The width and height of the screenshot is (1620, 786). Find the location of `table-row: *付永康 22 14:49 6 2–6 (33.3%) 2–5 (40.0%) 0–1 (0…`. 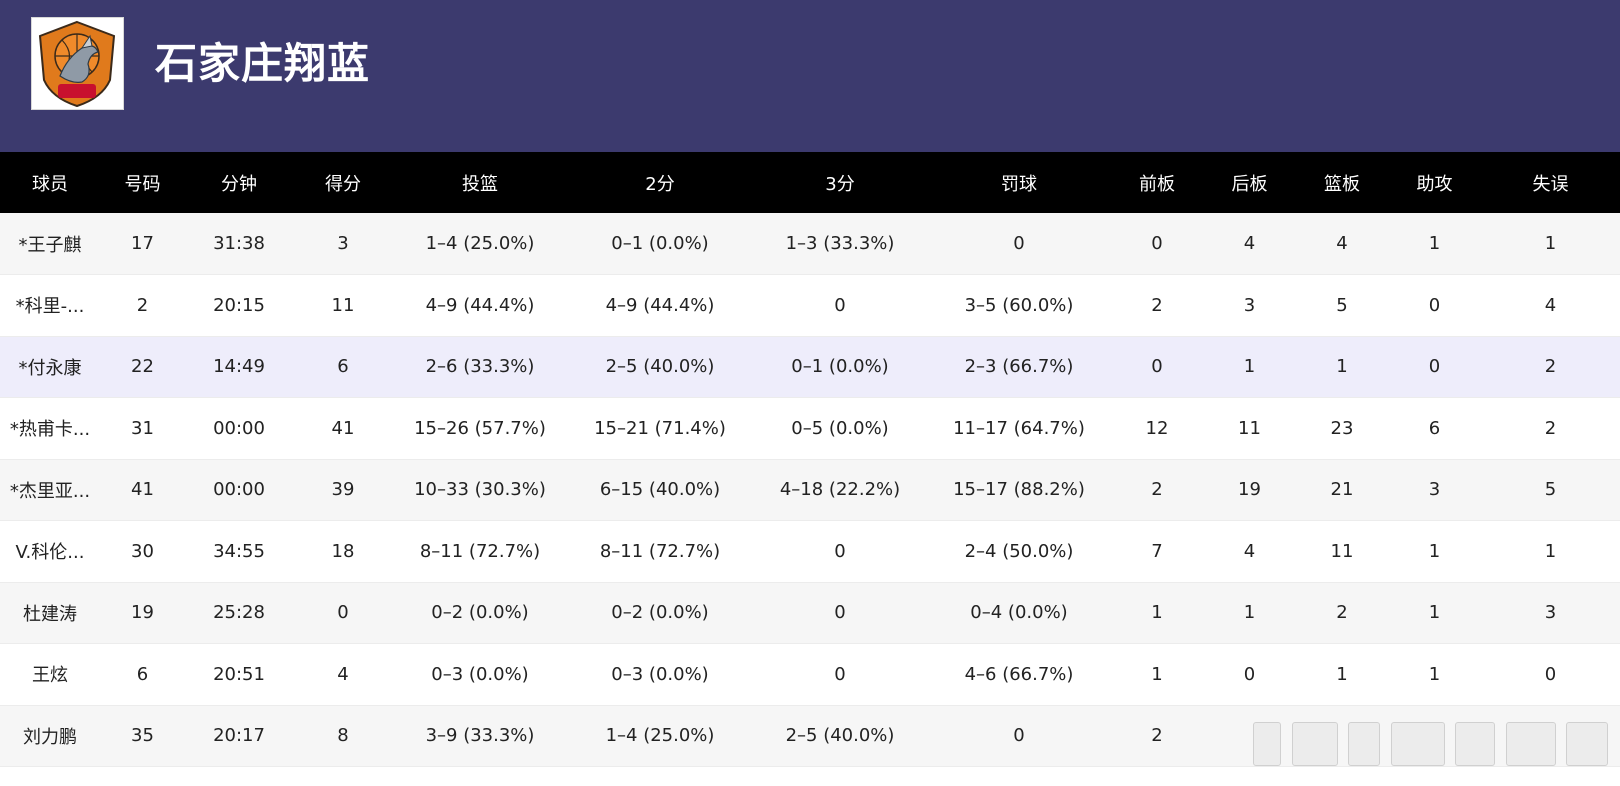

table-row: *付永康 22 14:49 6 2–6 (33.3%) 2–5 (40.0%) 0–1 (0… is located at coordinates (810, 367).